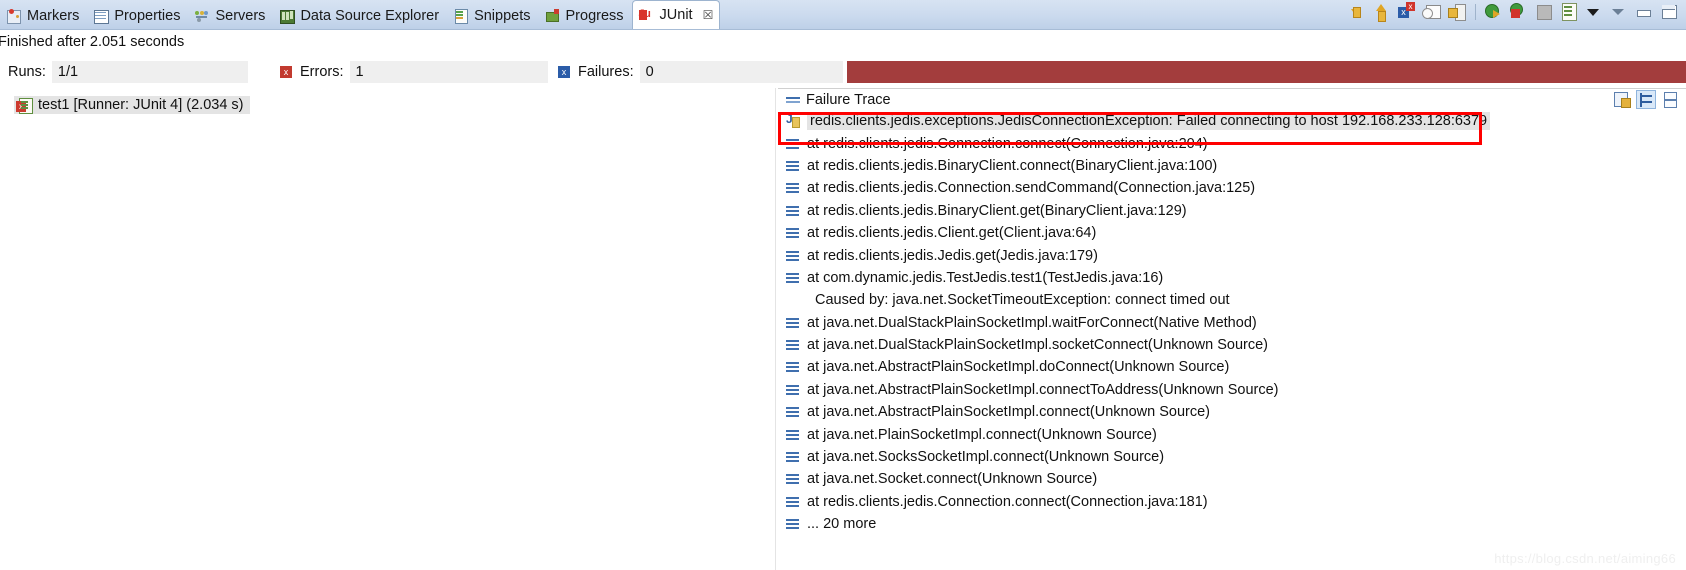  What do you see at coordinates (21, 106) in the screenshot?
I see `error-badge-icon: x` at bounding box center [21, 106].